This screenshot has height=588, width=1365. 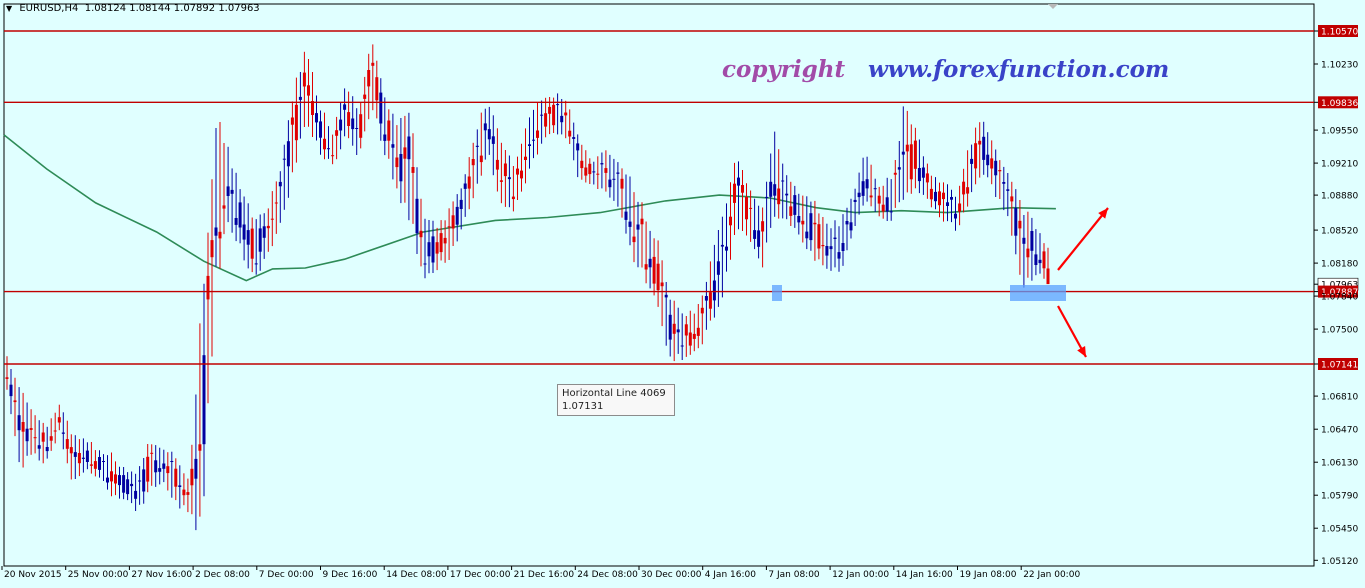 What do you see at coordinates (1336, 331) in the screenshot?
I see `y-tick: 1.07500` at bounding box center [1336, 331].